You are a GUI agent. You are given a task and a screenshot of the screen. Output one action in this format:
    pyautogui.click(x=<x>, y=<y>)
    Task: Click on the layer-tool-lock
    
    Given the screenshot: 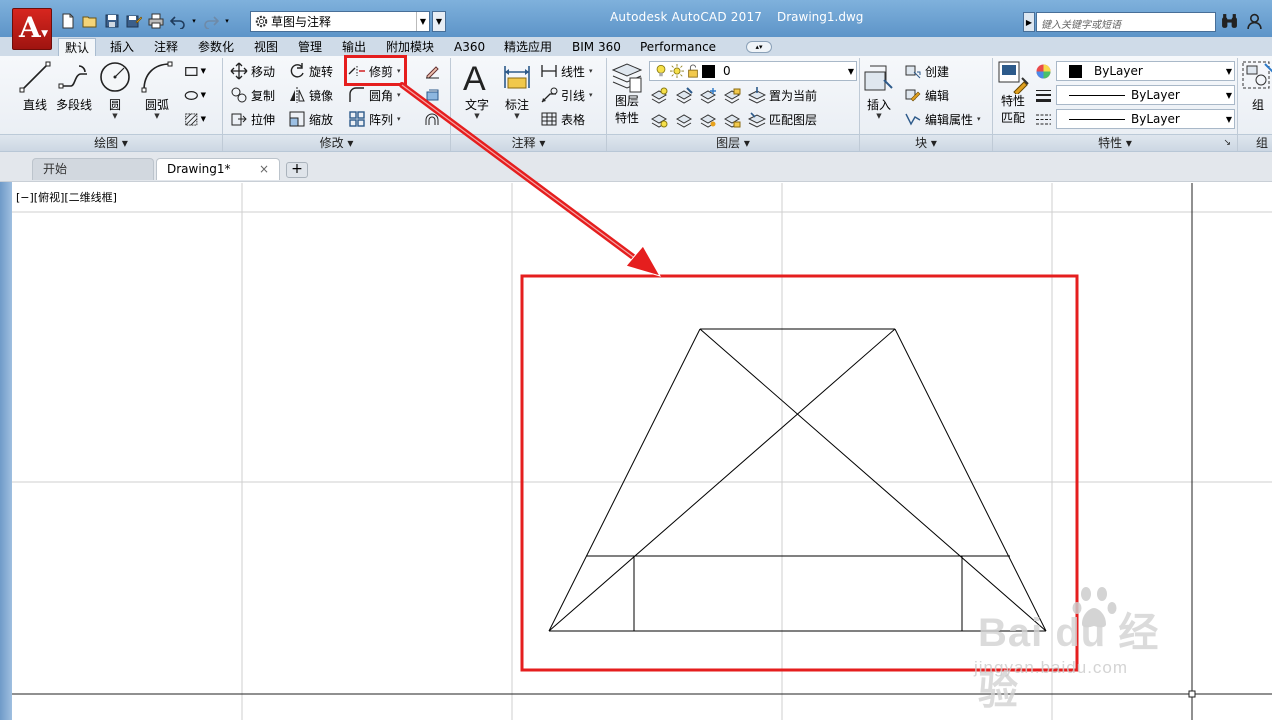 What is the action you would take?
    pyautogui.click(x=735, y=95)
    